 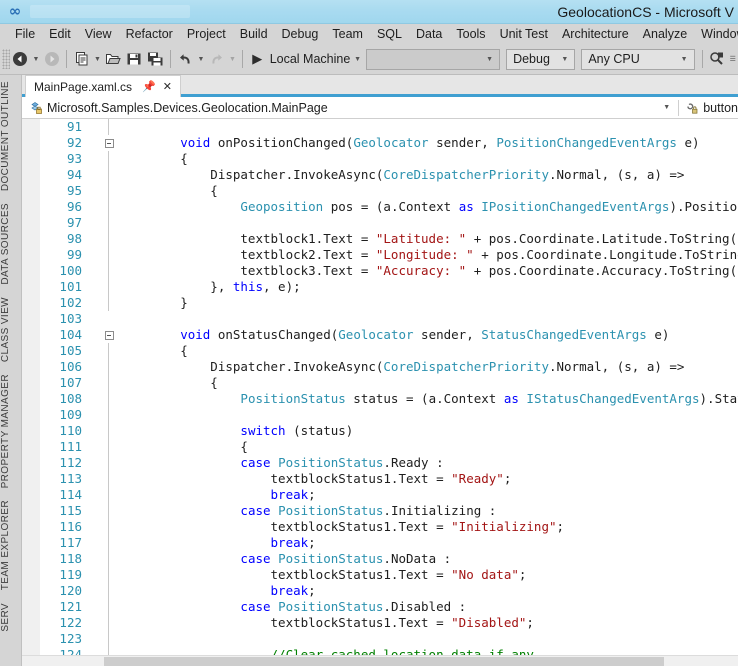 I want to click on code-line: 112 case PositionStatus.Ready :, so click(x=380, y=463).